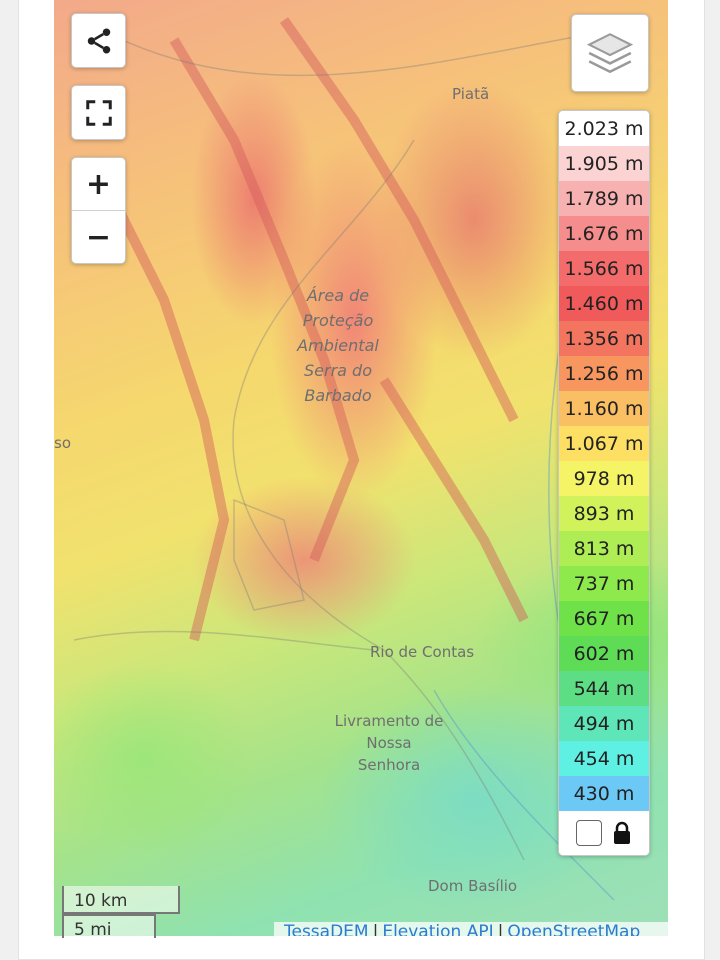  I want to click on legend-entry: 893 m, so click(604, 513).